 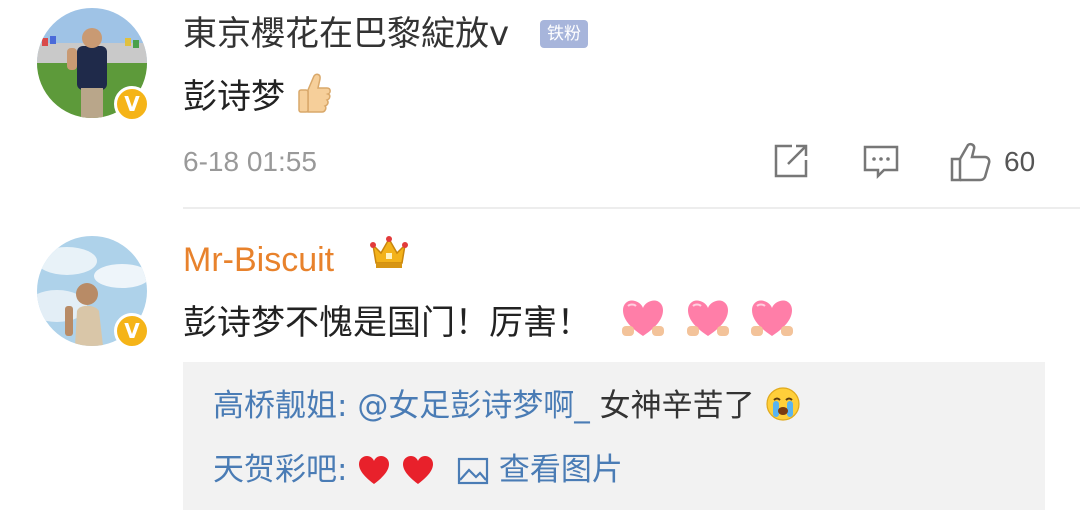 I want to click on comment-text-body: 彭诗梦, so click(x=234, y=97).